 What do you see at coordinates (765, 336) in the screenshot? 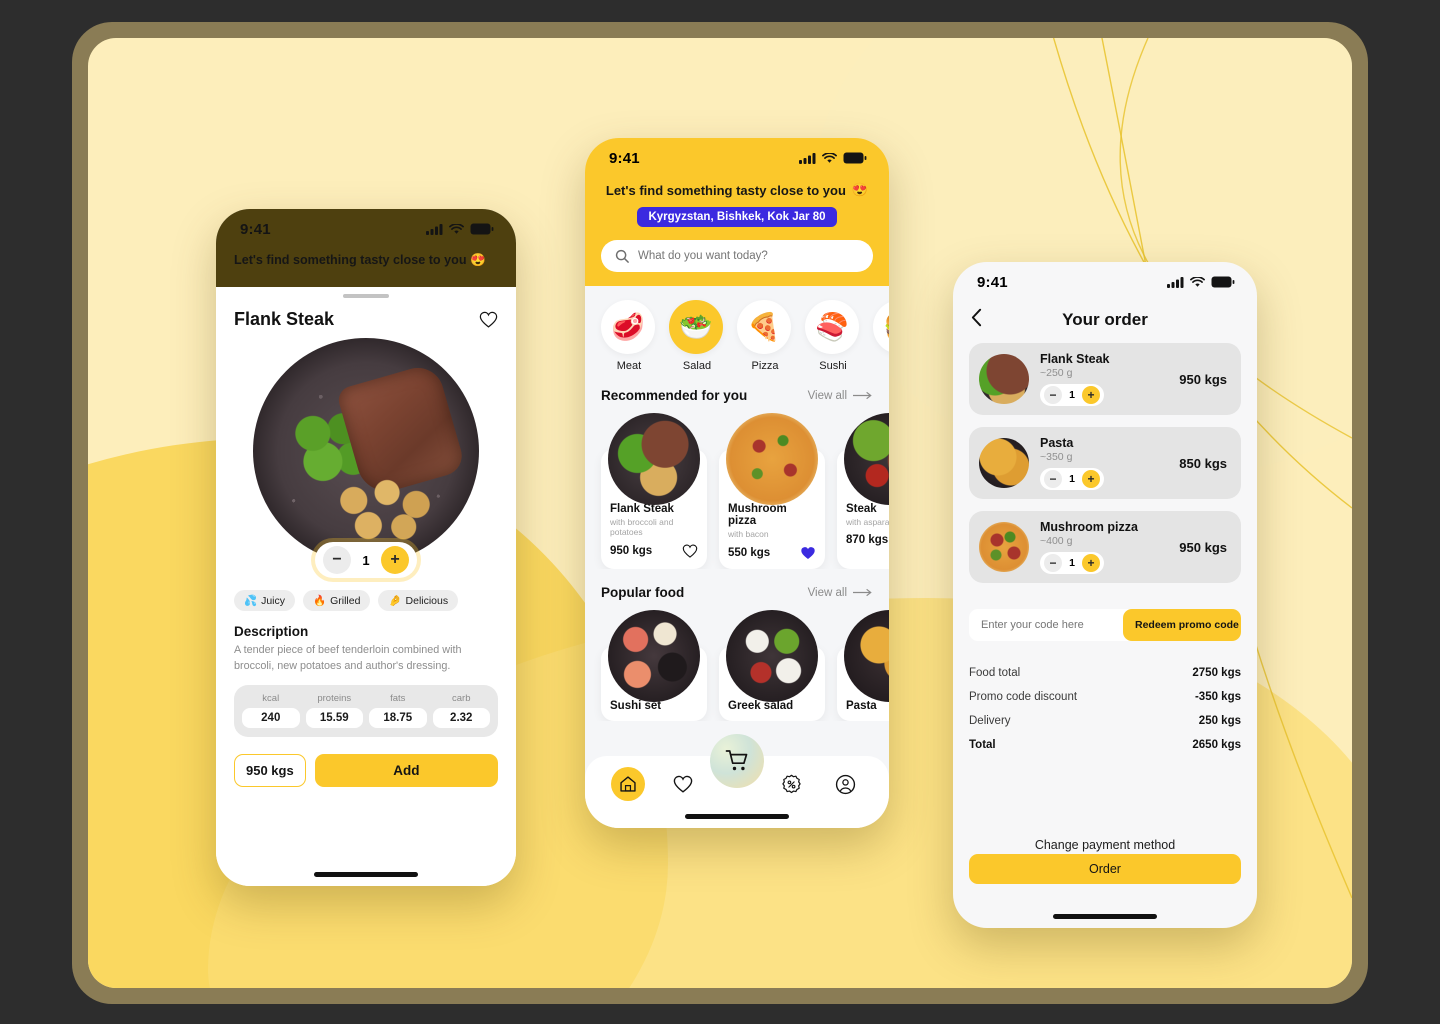
I see `category-pizza: 🍕 Pizza` at bounding box center [765, 336].